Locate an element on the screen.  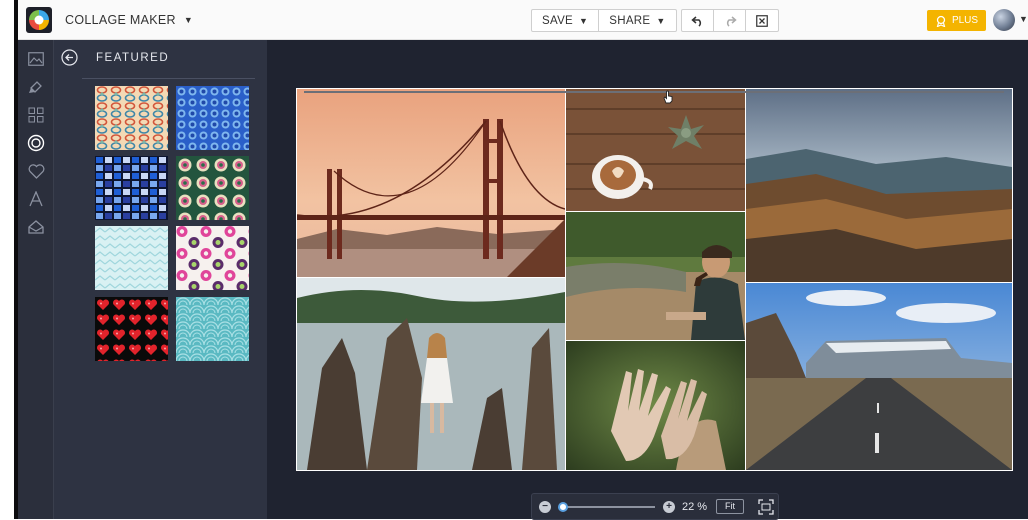
background-icon is located at coordinates (36, 87).